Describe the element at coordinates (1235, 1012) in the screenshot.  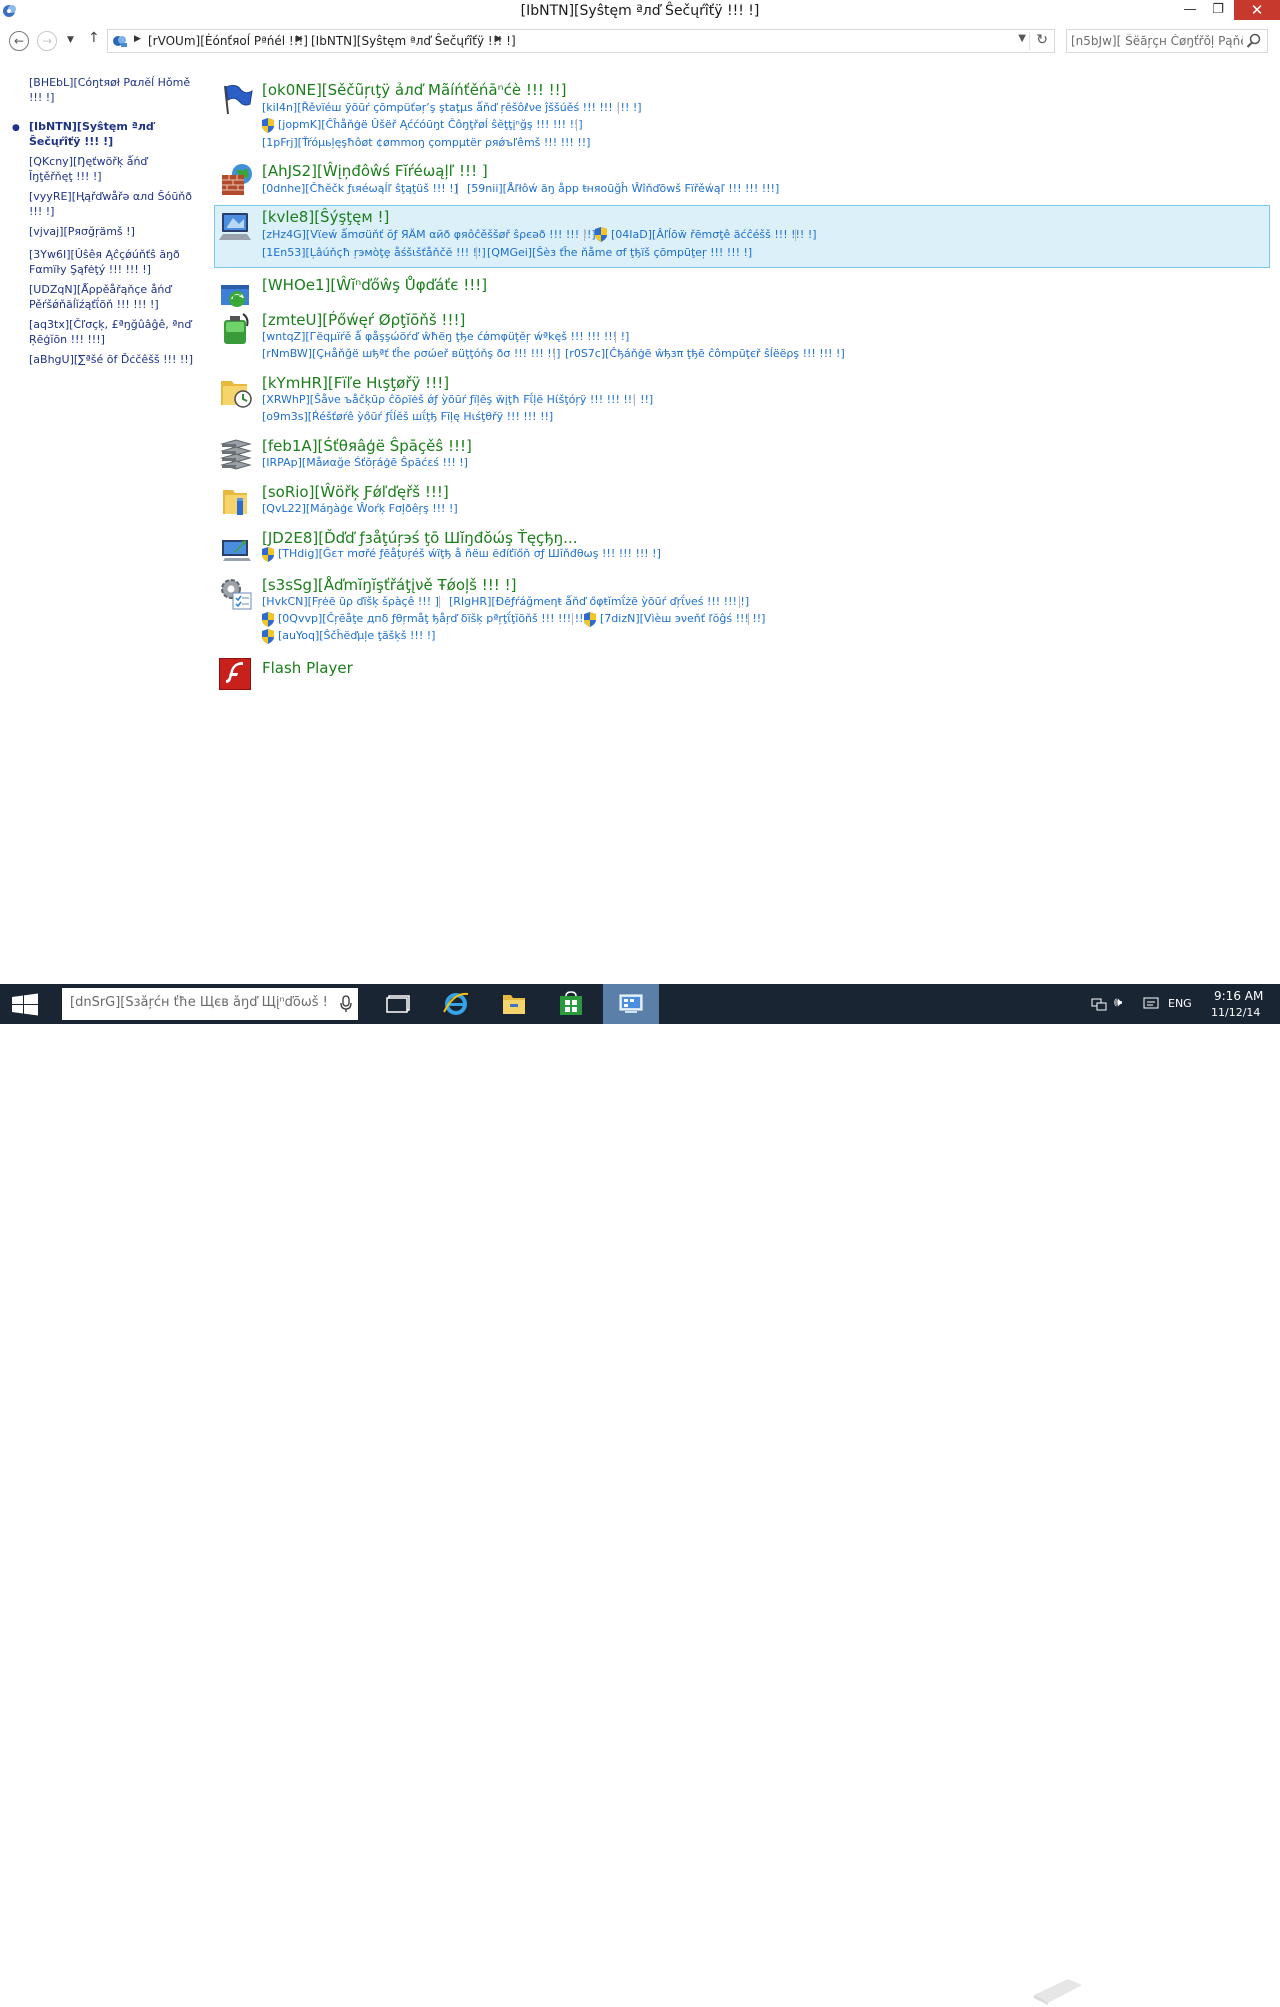
I see `clock-date: 11/12/14` at that location.